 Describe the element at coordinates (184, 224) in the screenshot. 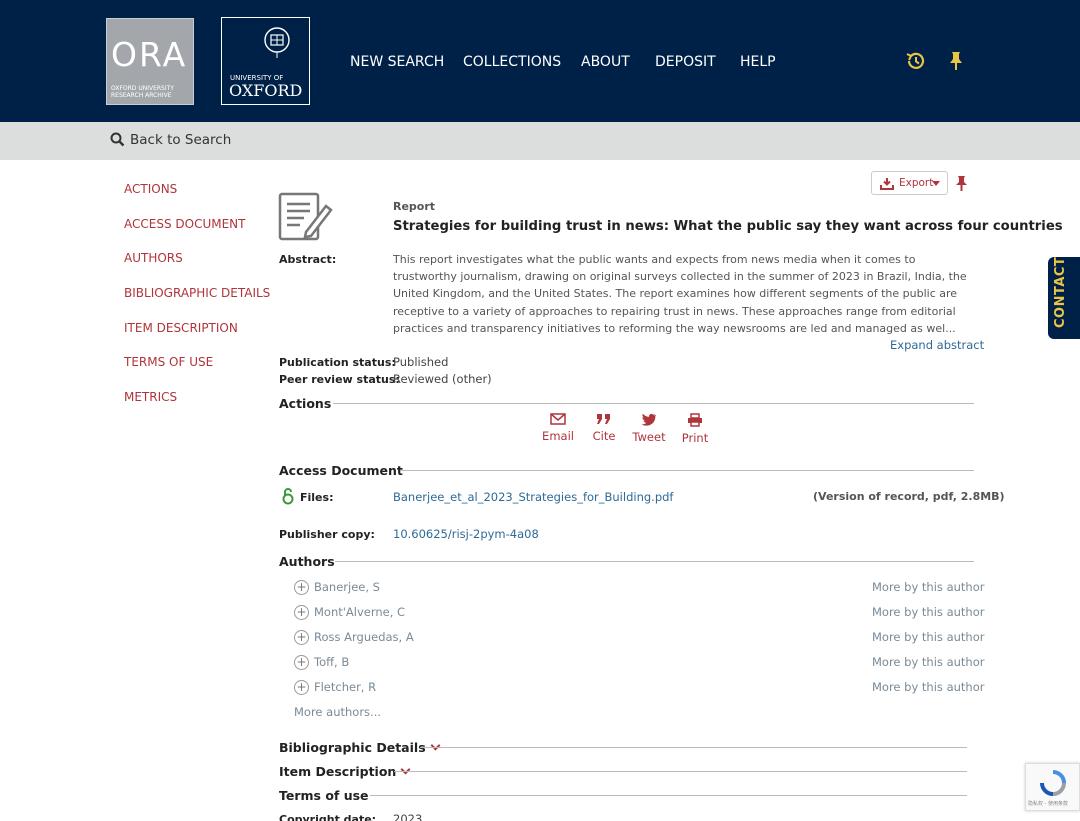

I see `sidebar-item-access-document: ACCESS DOCUMENT` at that location.